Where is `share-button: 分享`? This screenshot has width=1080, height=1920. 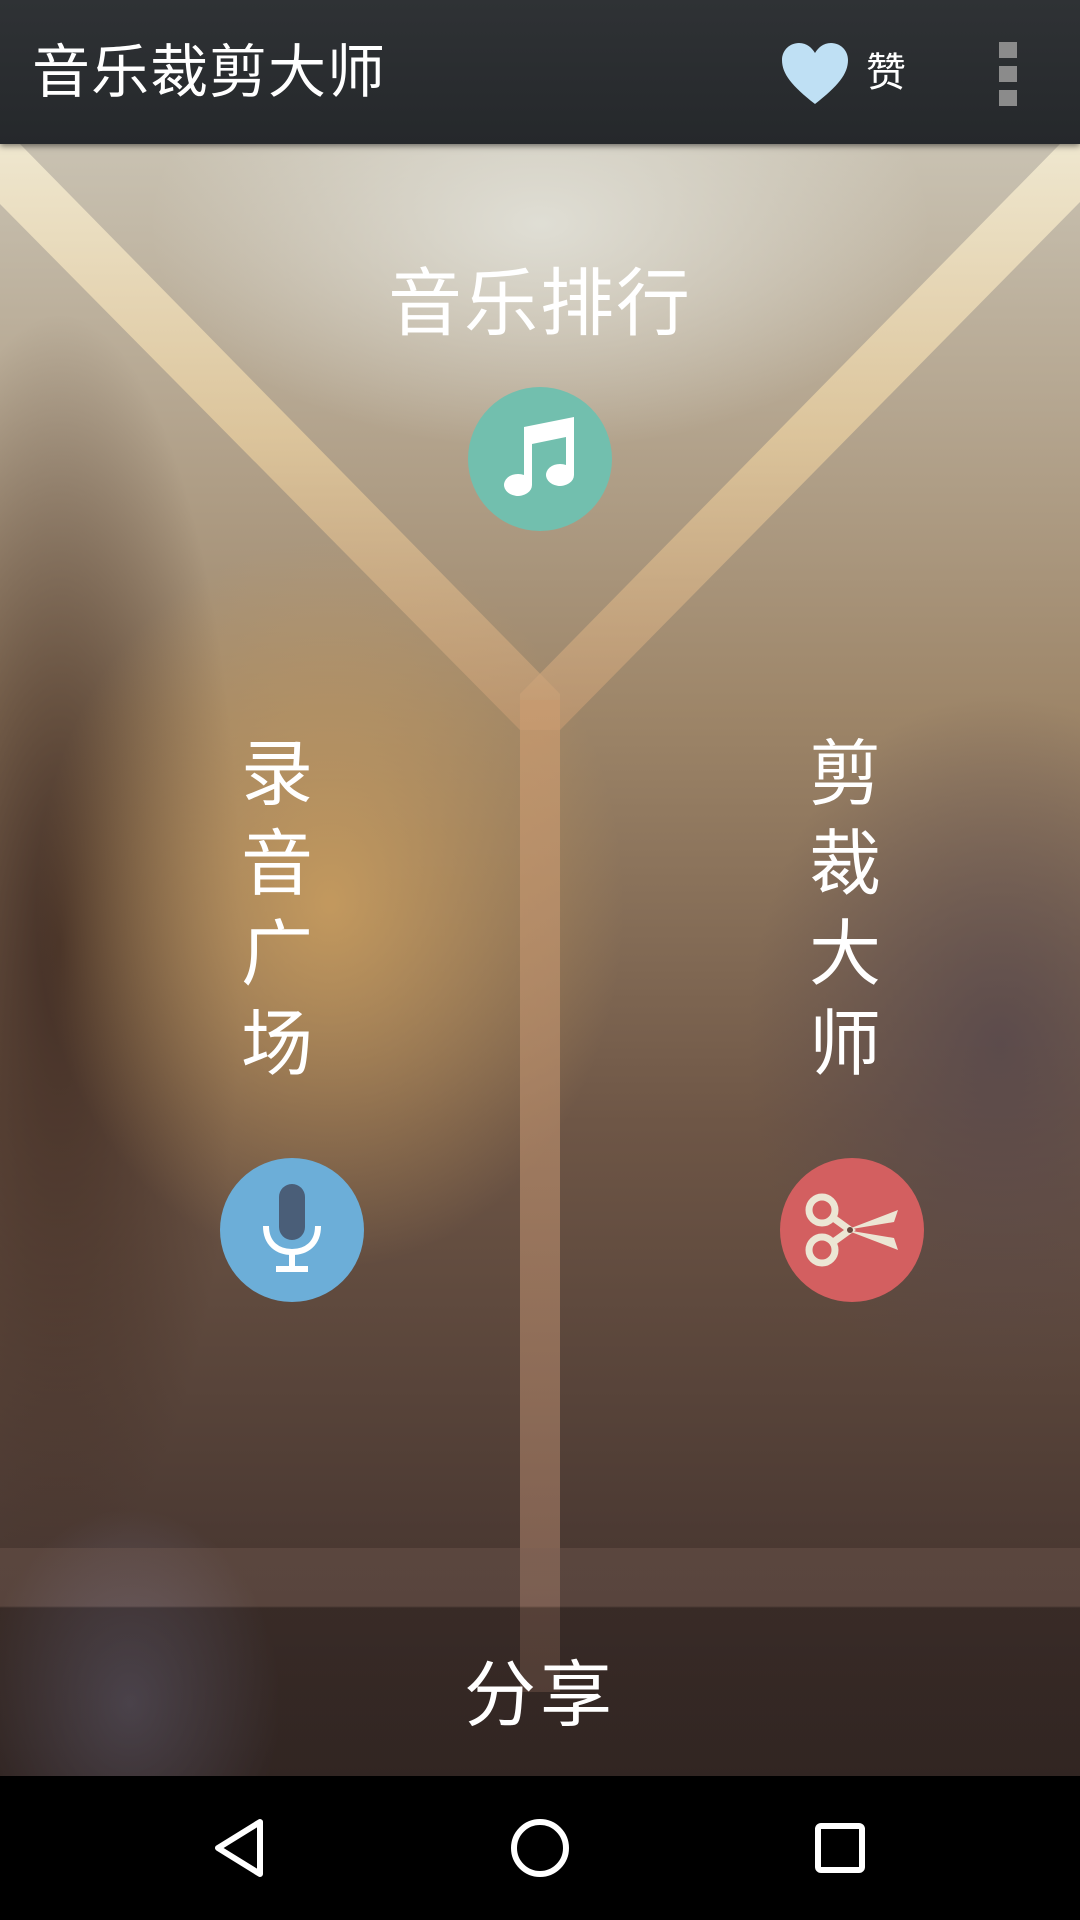 share-button: 分享 is located at coordinates (540, 1692).